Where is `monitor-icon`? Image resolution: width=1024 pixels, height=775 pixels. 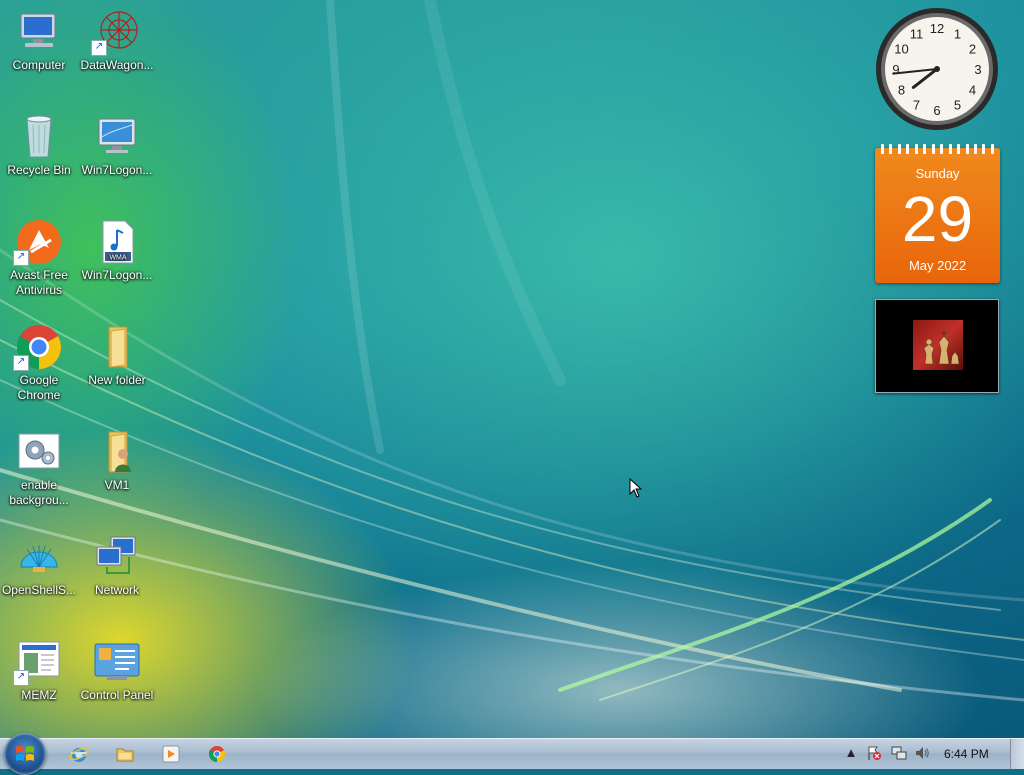
monitor-icon is located at coordinates (117, 137).